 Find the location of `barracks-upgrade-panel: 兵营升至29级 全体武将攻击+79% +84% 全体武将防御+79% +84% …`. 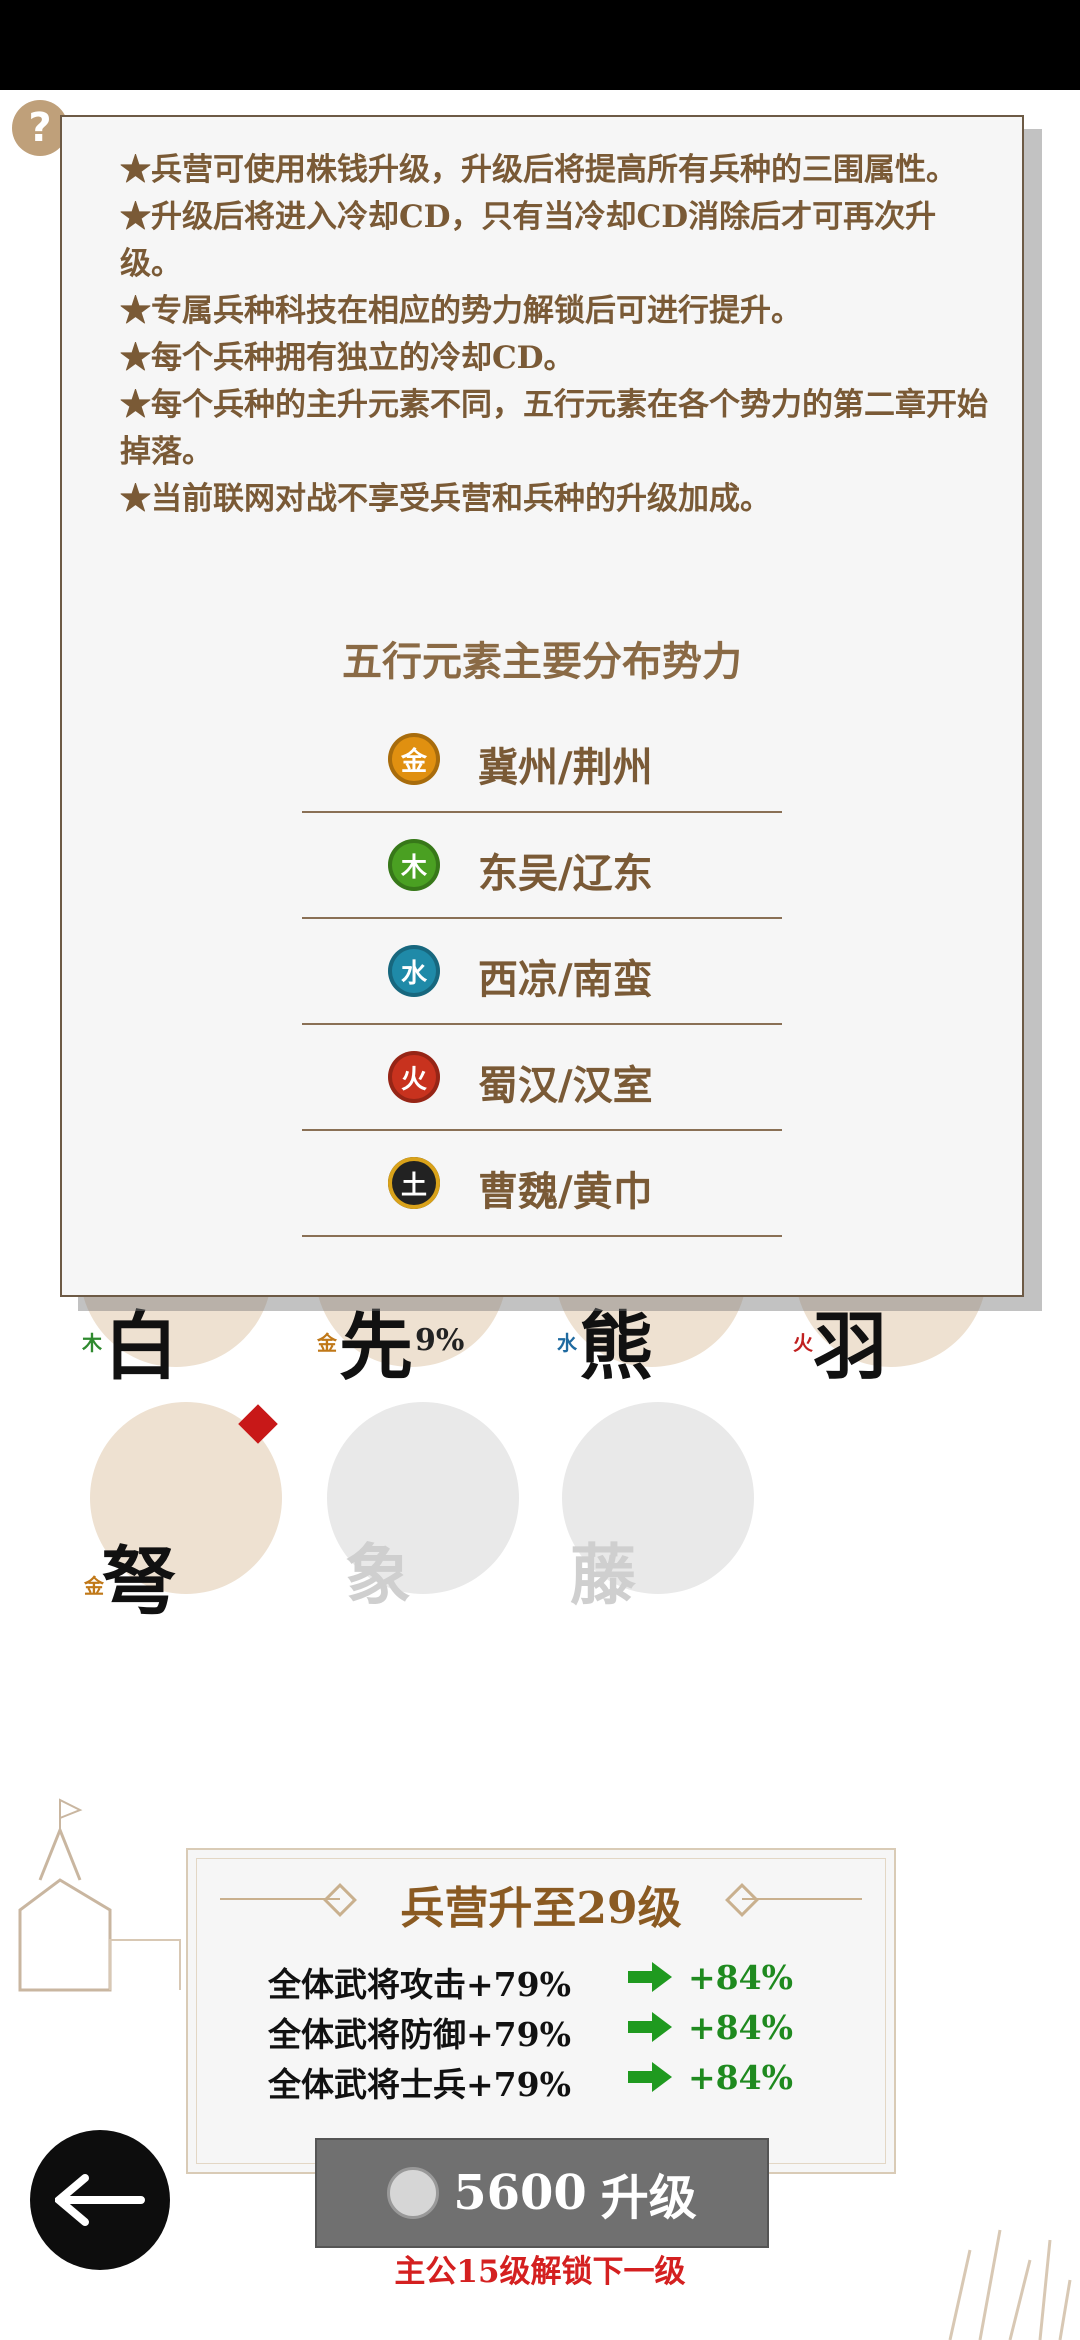

barracks-upgrade-panel: 兵营升至29级 全体武将攻击+79% +84% 全体武将防御+79% +84% … is located at coordinates (541, 2011).